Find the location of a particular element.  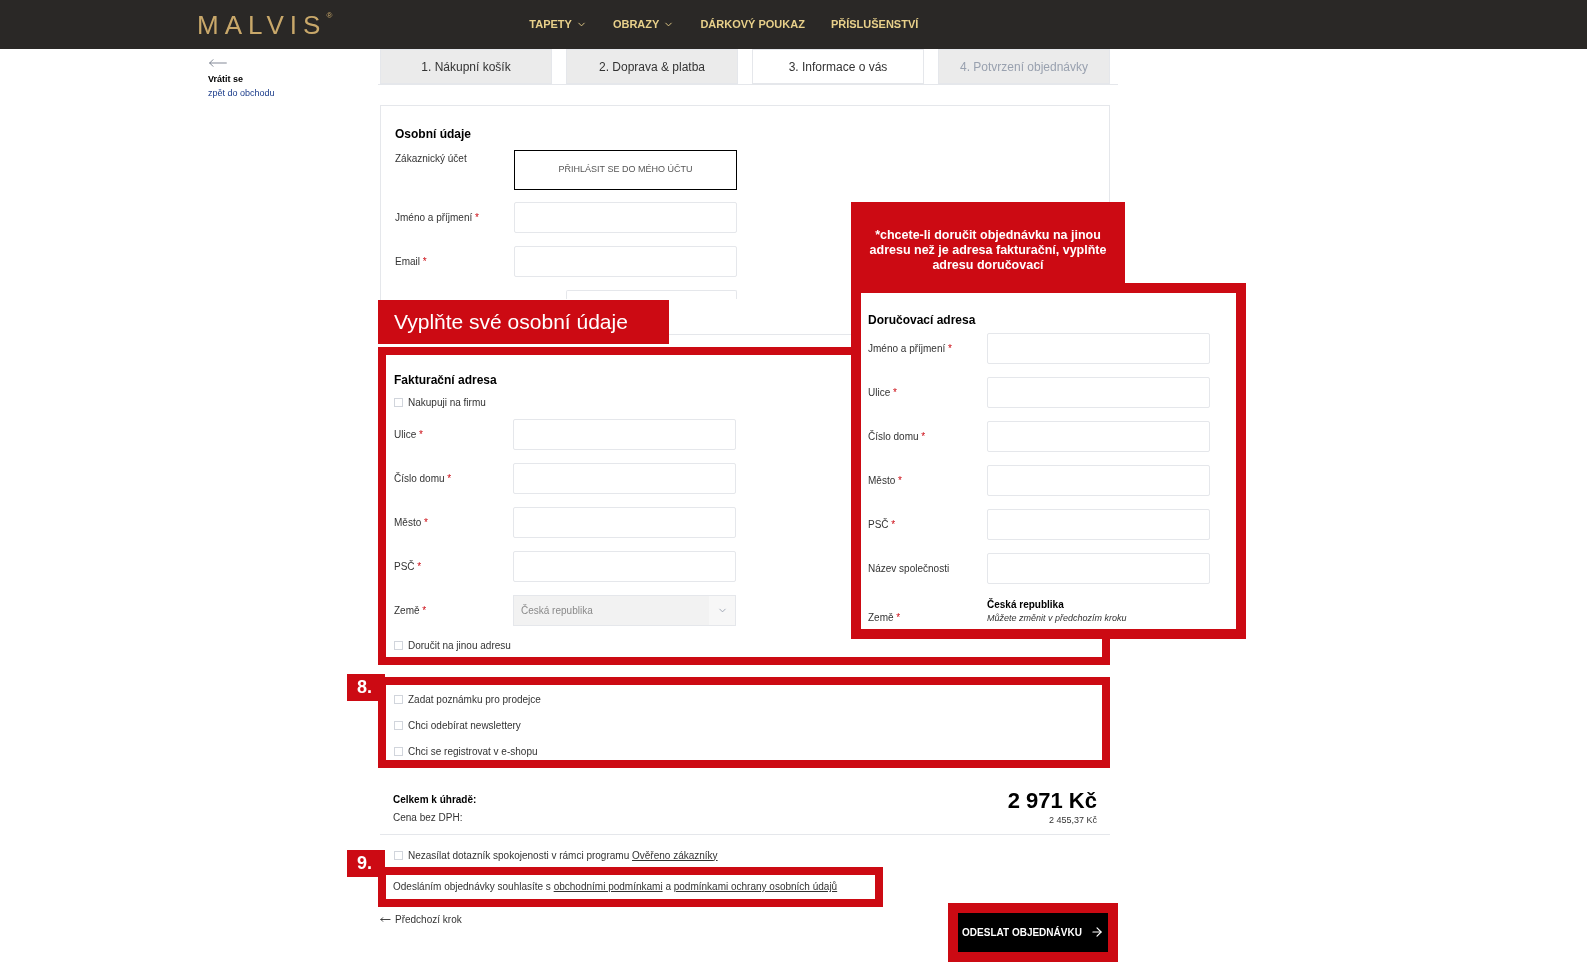

step-number: 8. is located at coordinates (366, 687).